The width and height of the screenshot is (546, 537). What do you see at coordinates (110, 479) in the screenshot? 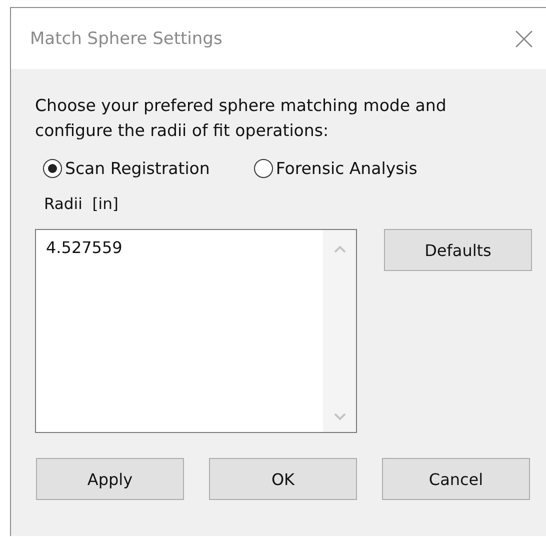
I see `dialog-button: Apply` at bounding box center [110, 479].